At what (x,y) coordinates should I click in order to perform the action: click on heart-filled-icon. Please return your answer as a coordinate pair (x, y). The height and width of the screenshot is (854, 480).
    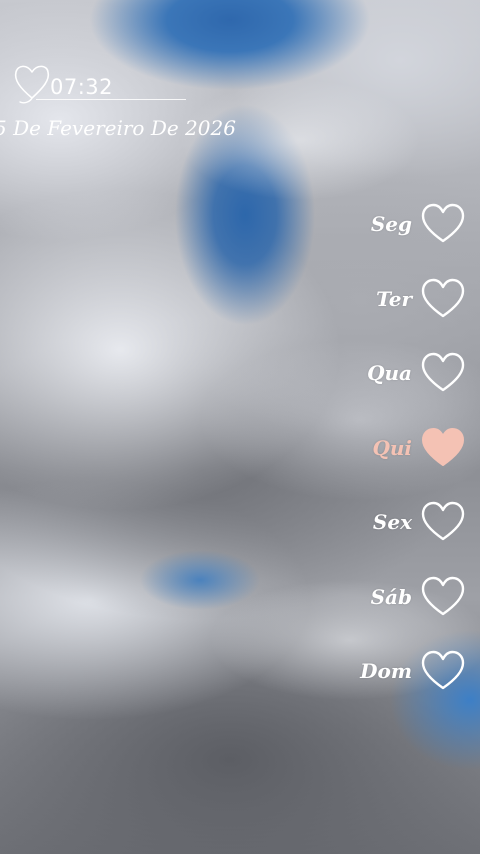
    Looking at the image, I should click on (443, 448).